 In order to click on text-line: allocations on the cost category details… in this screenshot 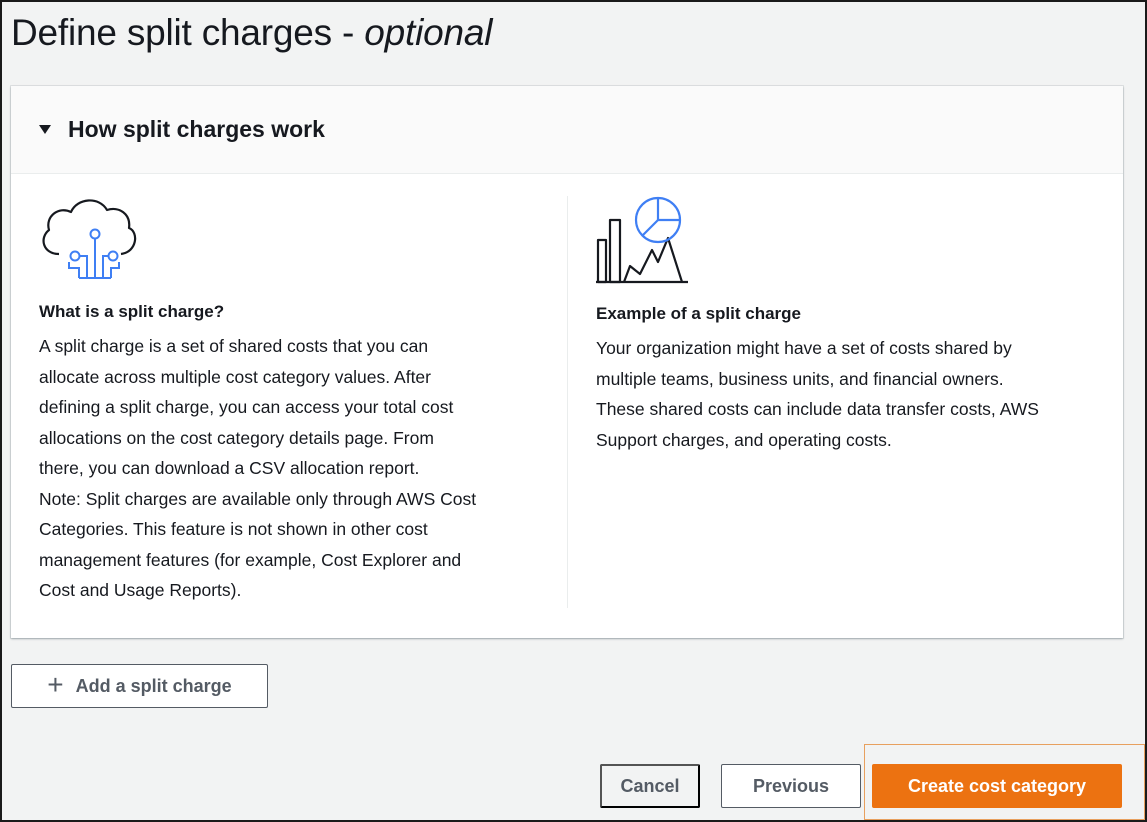, I will do `click(236, 437)`.